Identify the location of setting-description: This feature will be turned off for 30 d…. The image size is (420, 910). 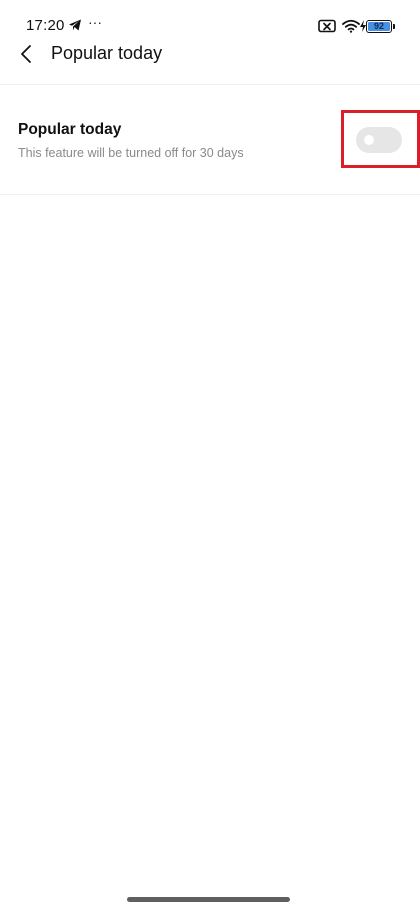
(131, 153).